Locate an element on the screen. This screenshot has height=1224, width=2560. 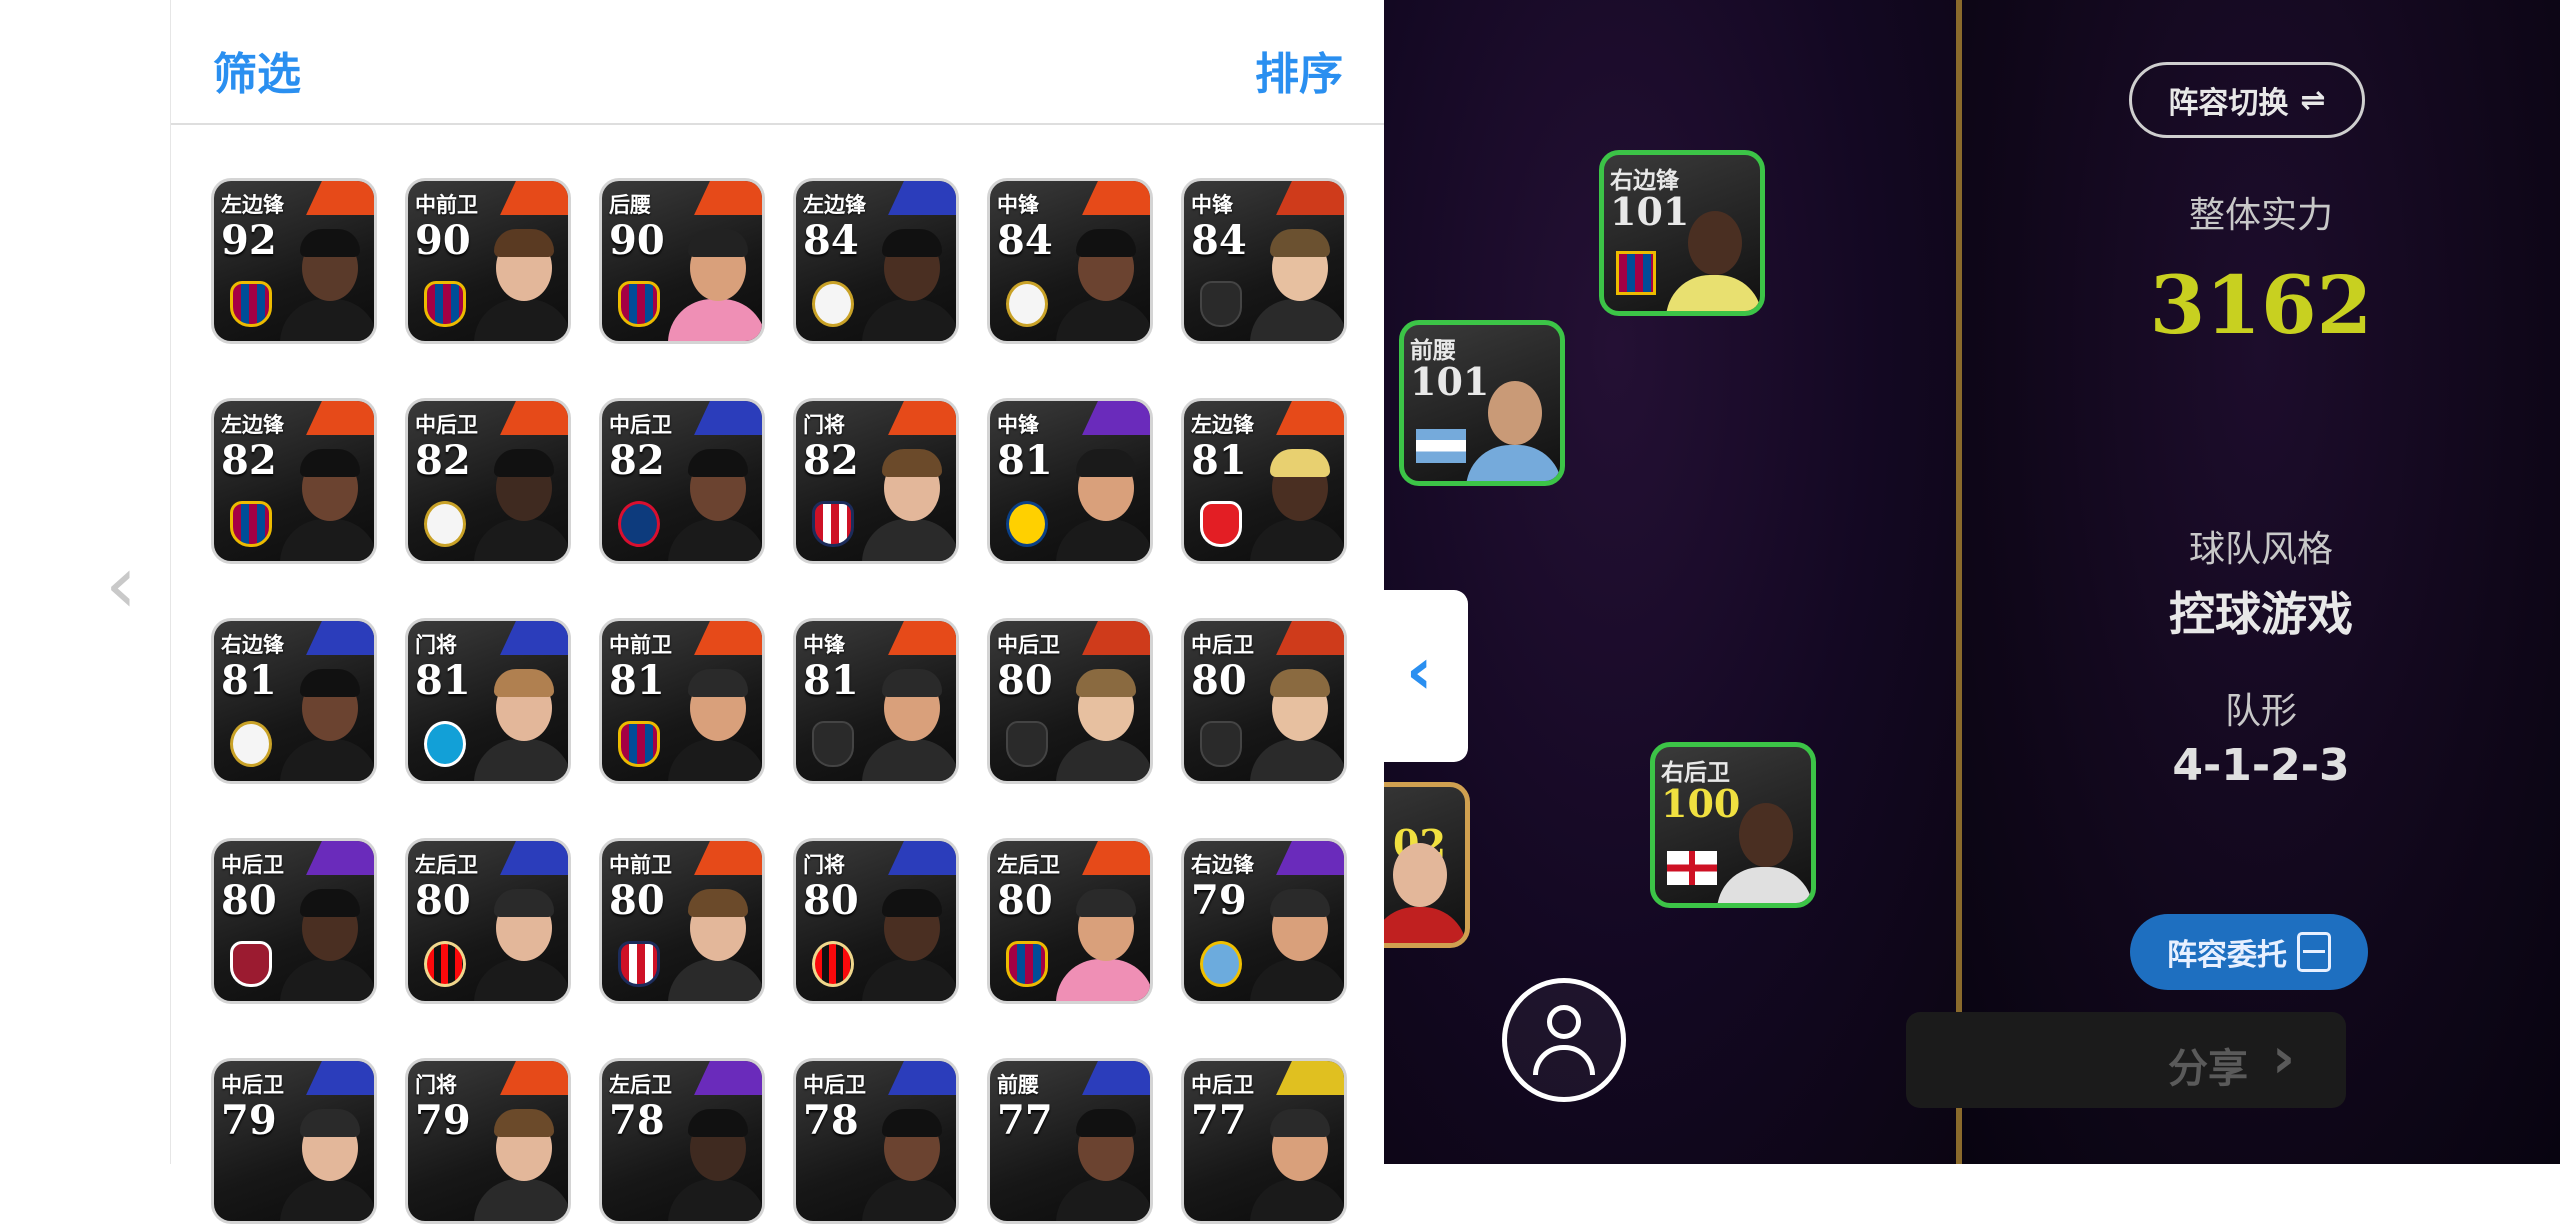
share-button: 分享 › is located at coordinates (2126, 1060).